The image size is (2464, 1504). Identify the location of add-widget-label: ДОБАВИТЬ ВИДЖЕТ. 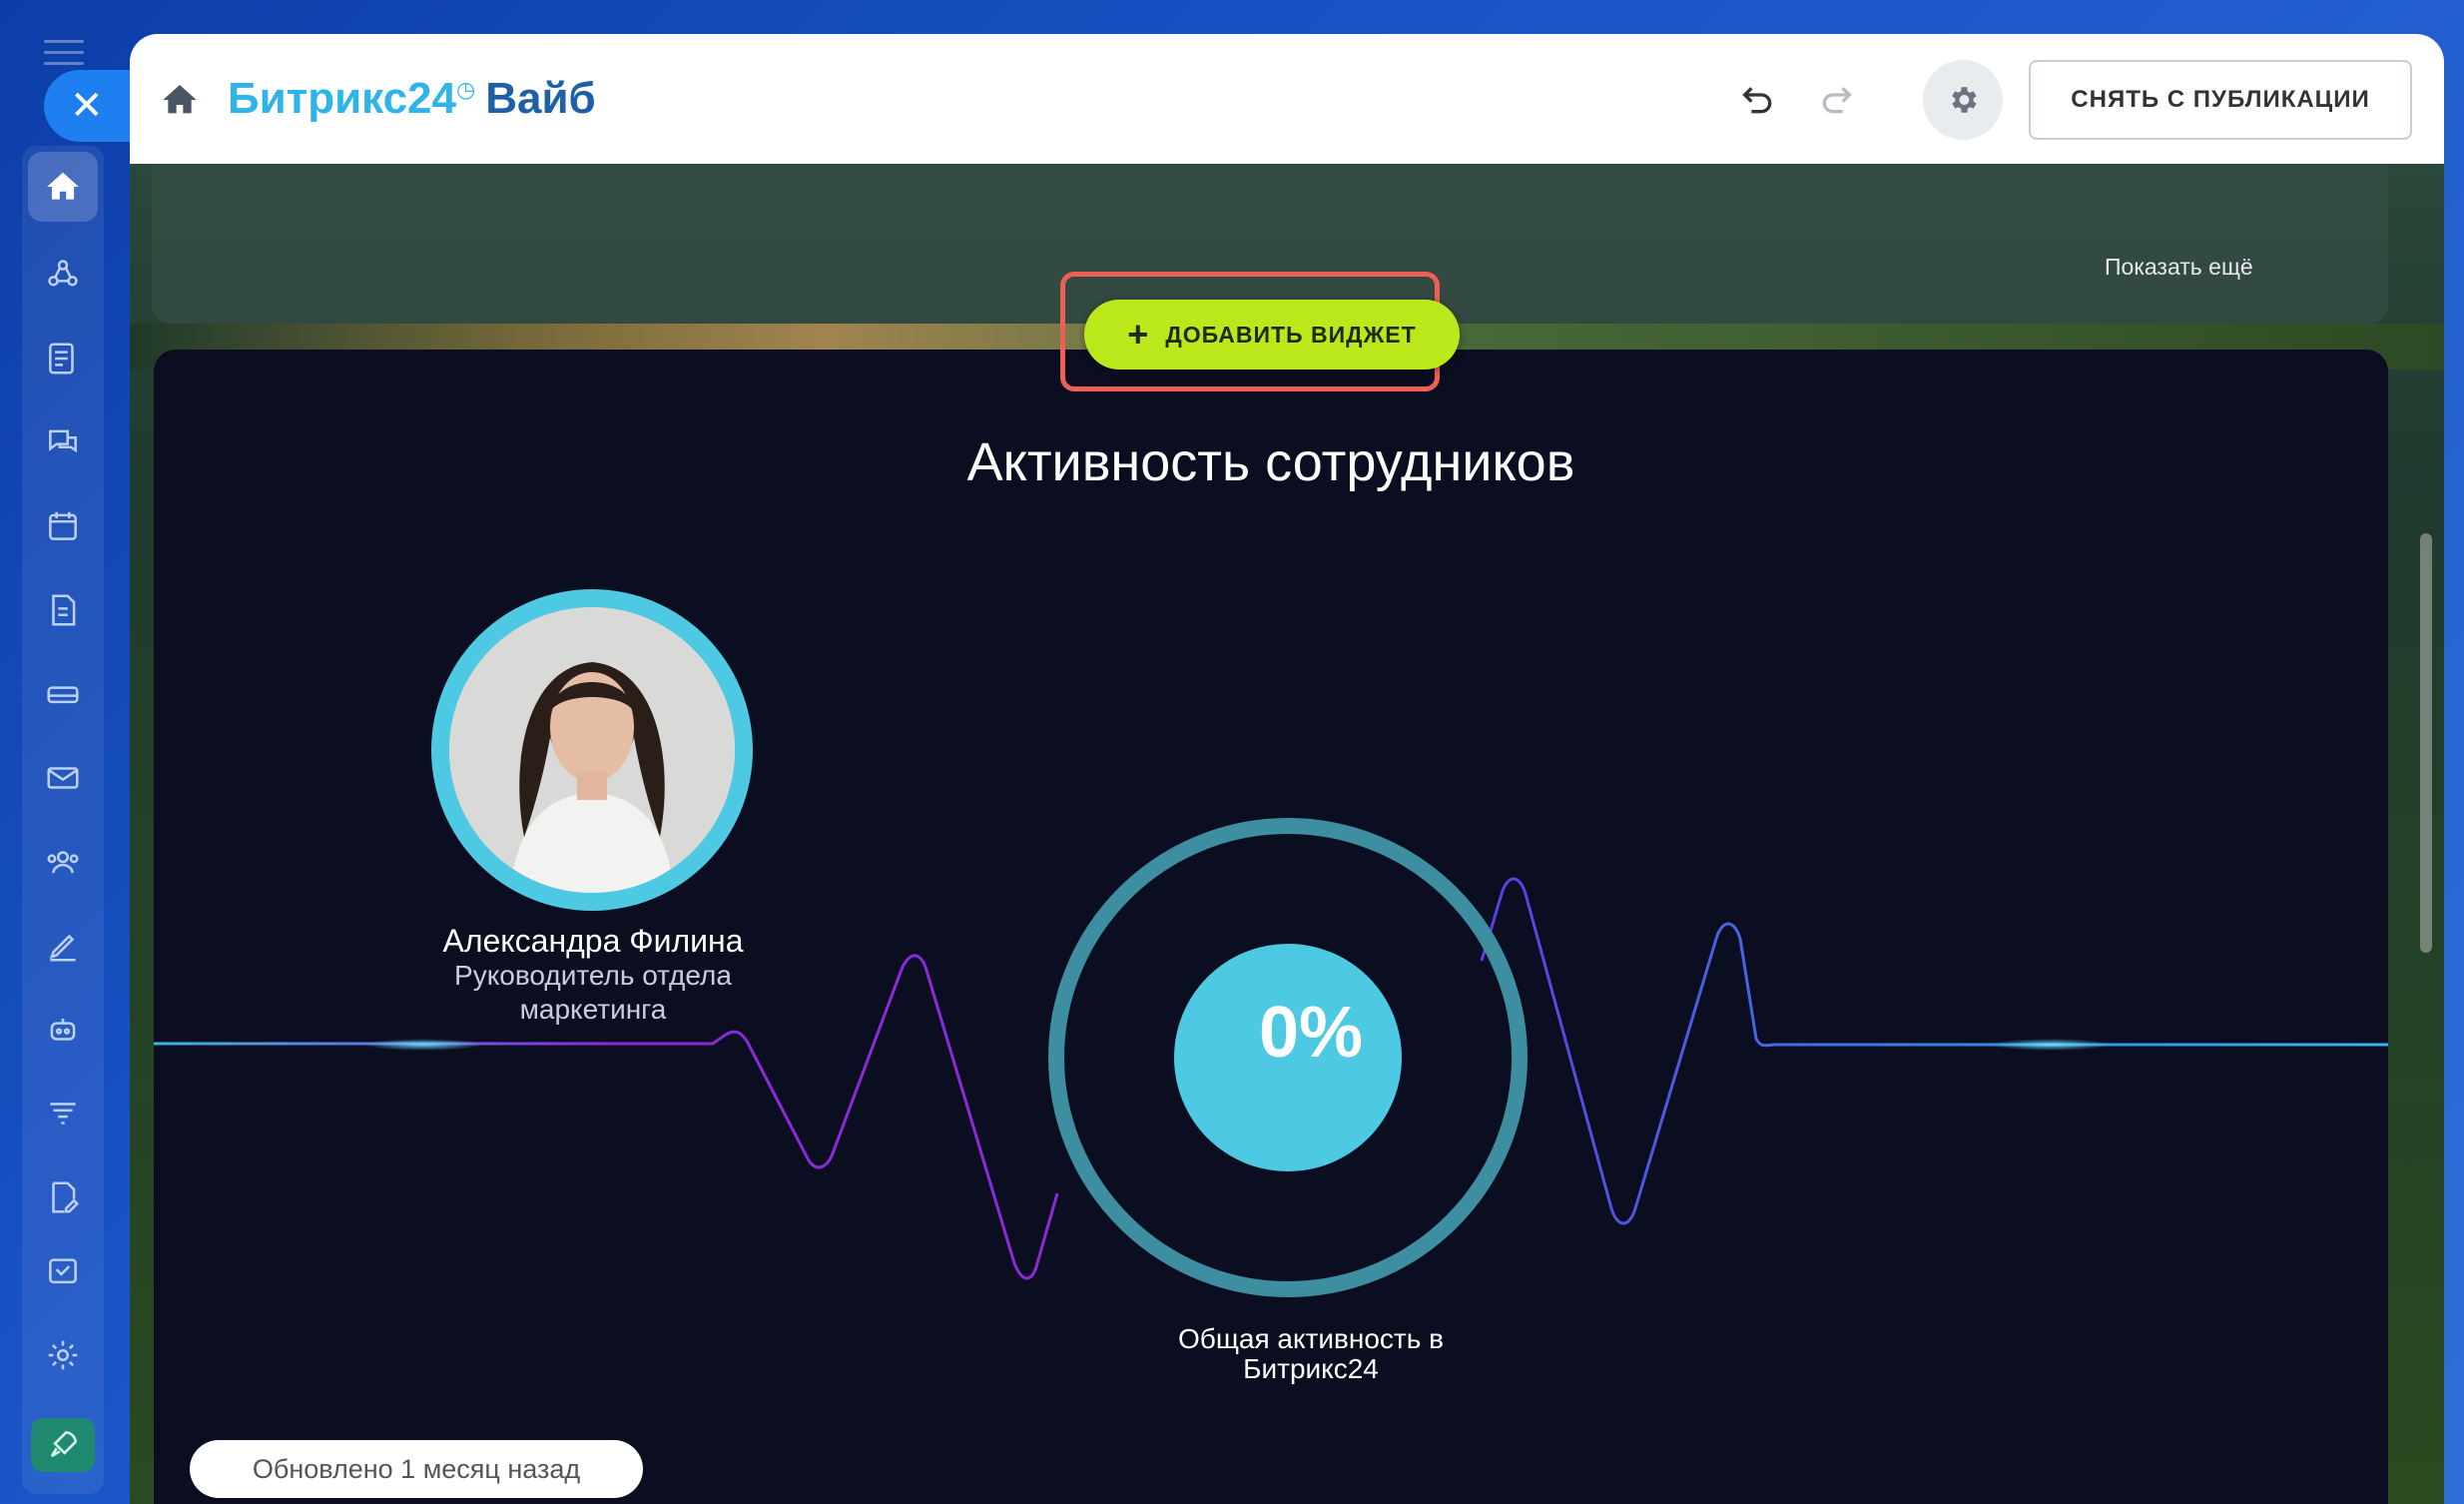
(1291, 334).